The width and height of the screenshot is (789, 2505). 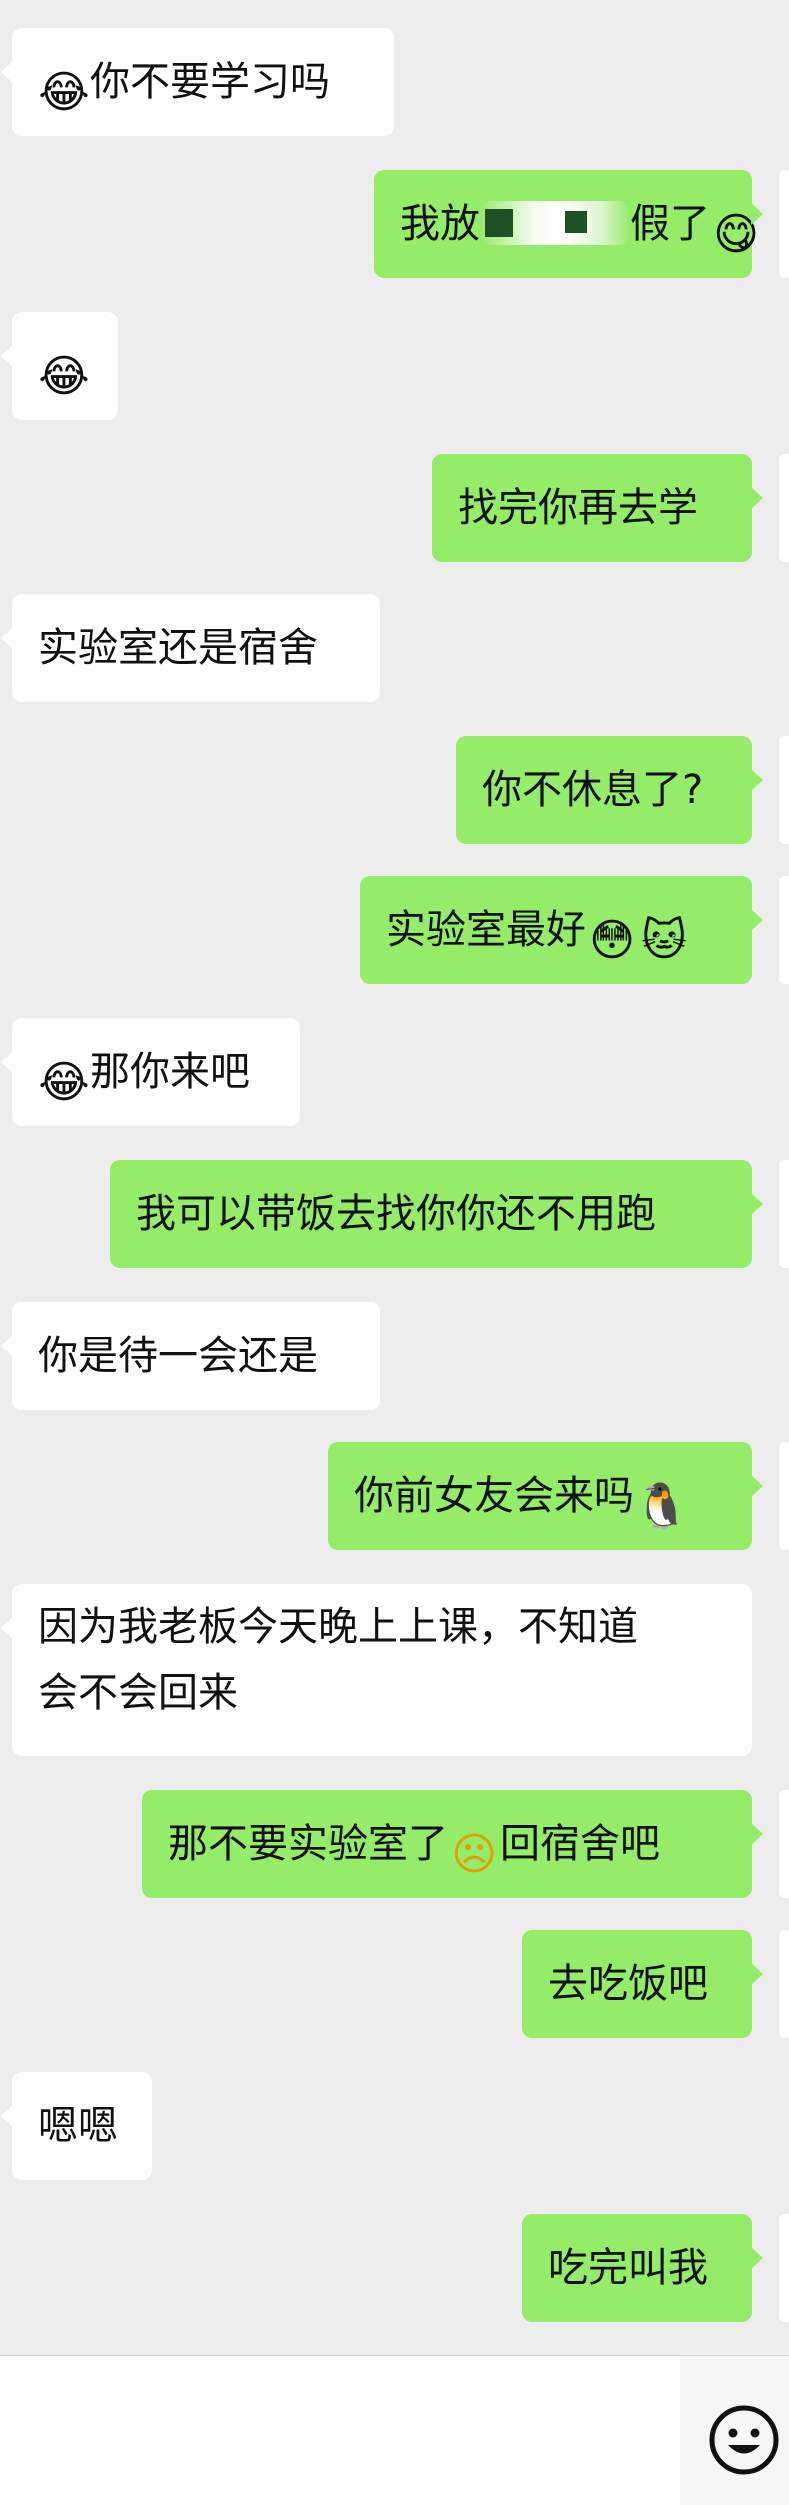 What do you see at coordinates (744, 2440) in the screenshot?
I see `smile-face-icon` at bounding box center [744, 2440].